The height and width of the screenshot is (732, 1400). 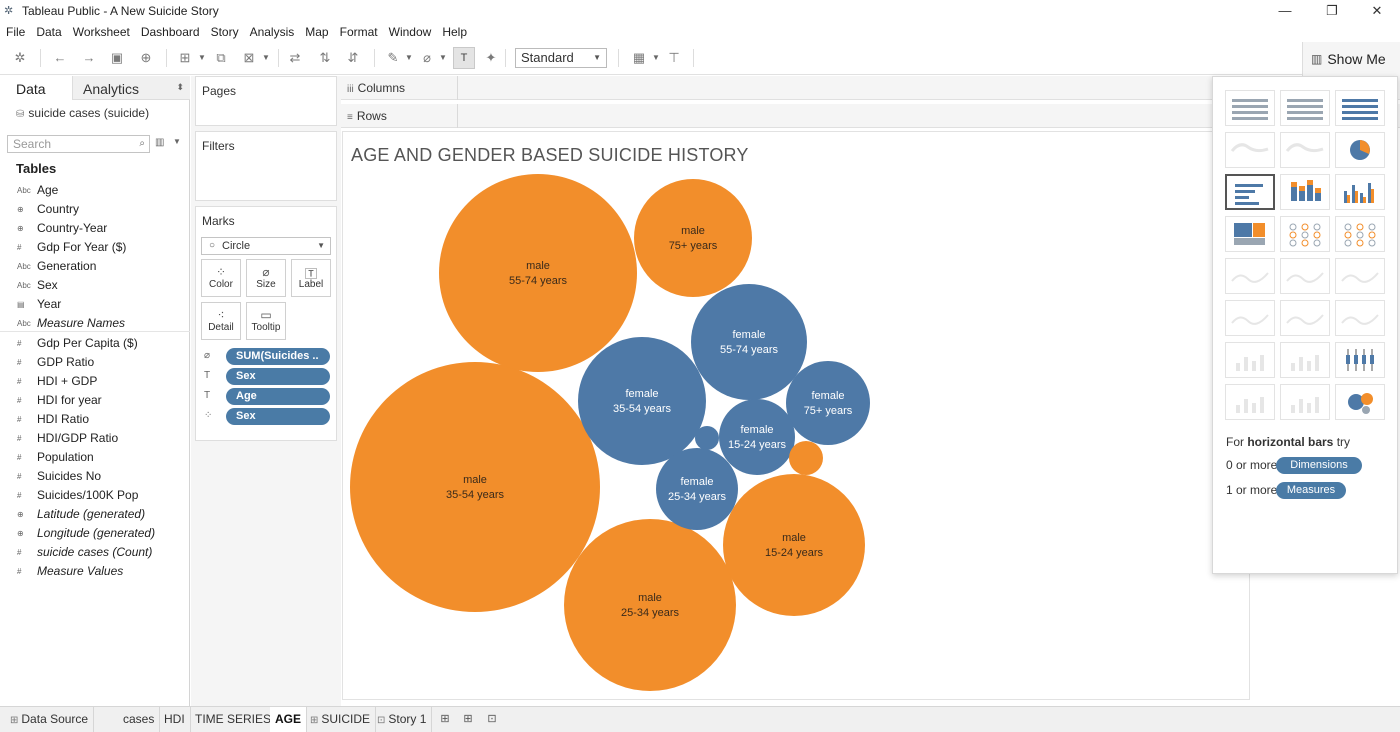 What do you see at coordinates (353, 58) in the screenshot?
I see `sort-descending-icon: ⇵` at bounding box center [353, 58].